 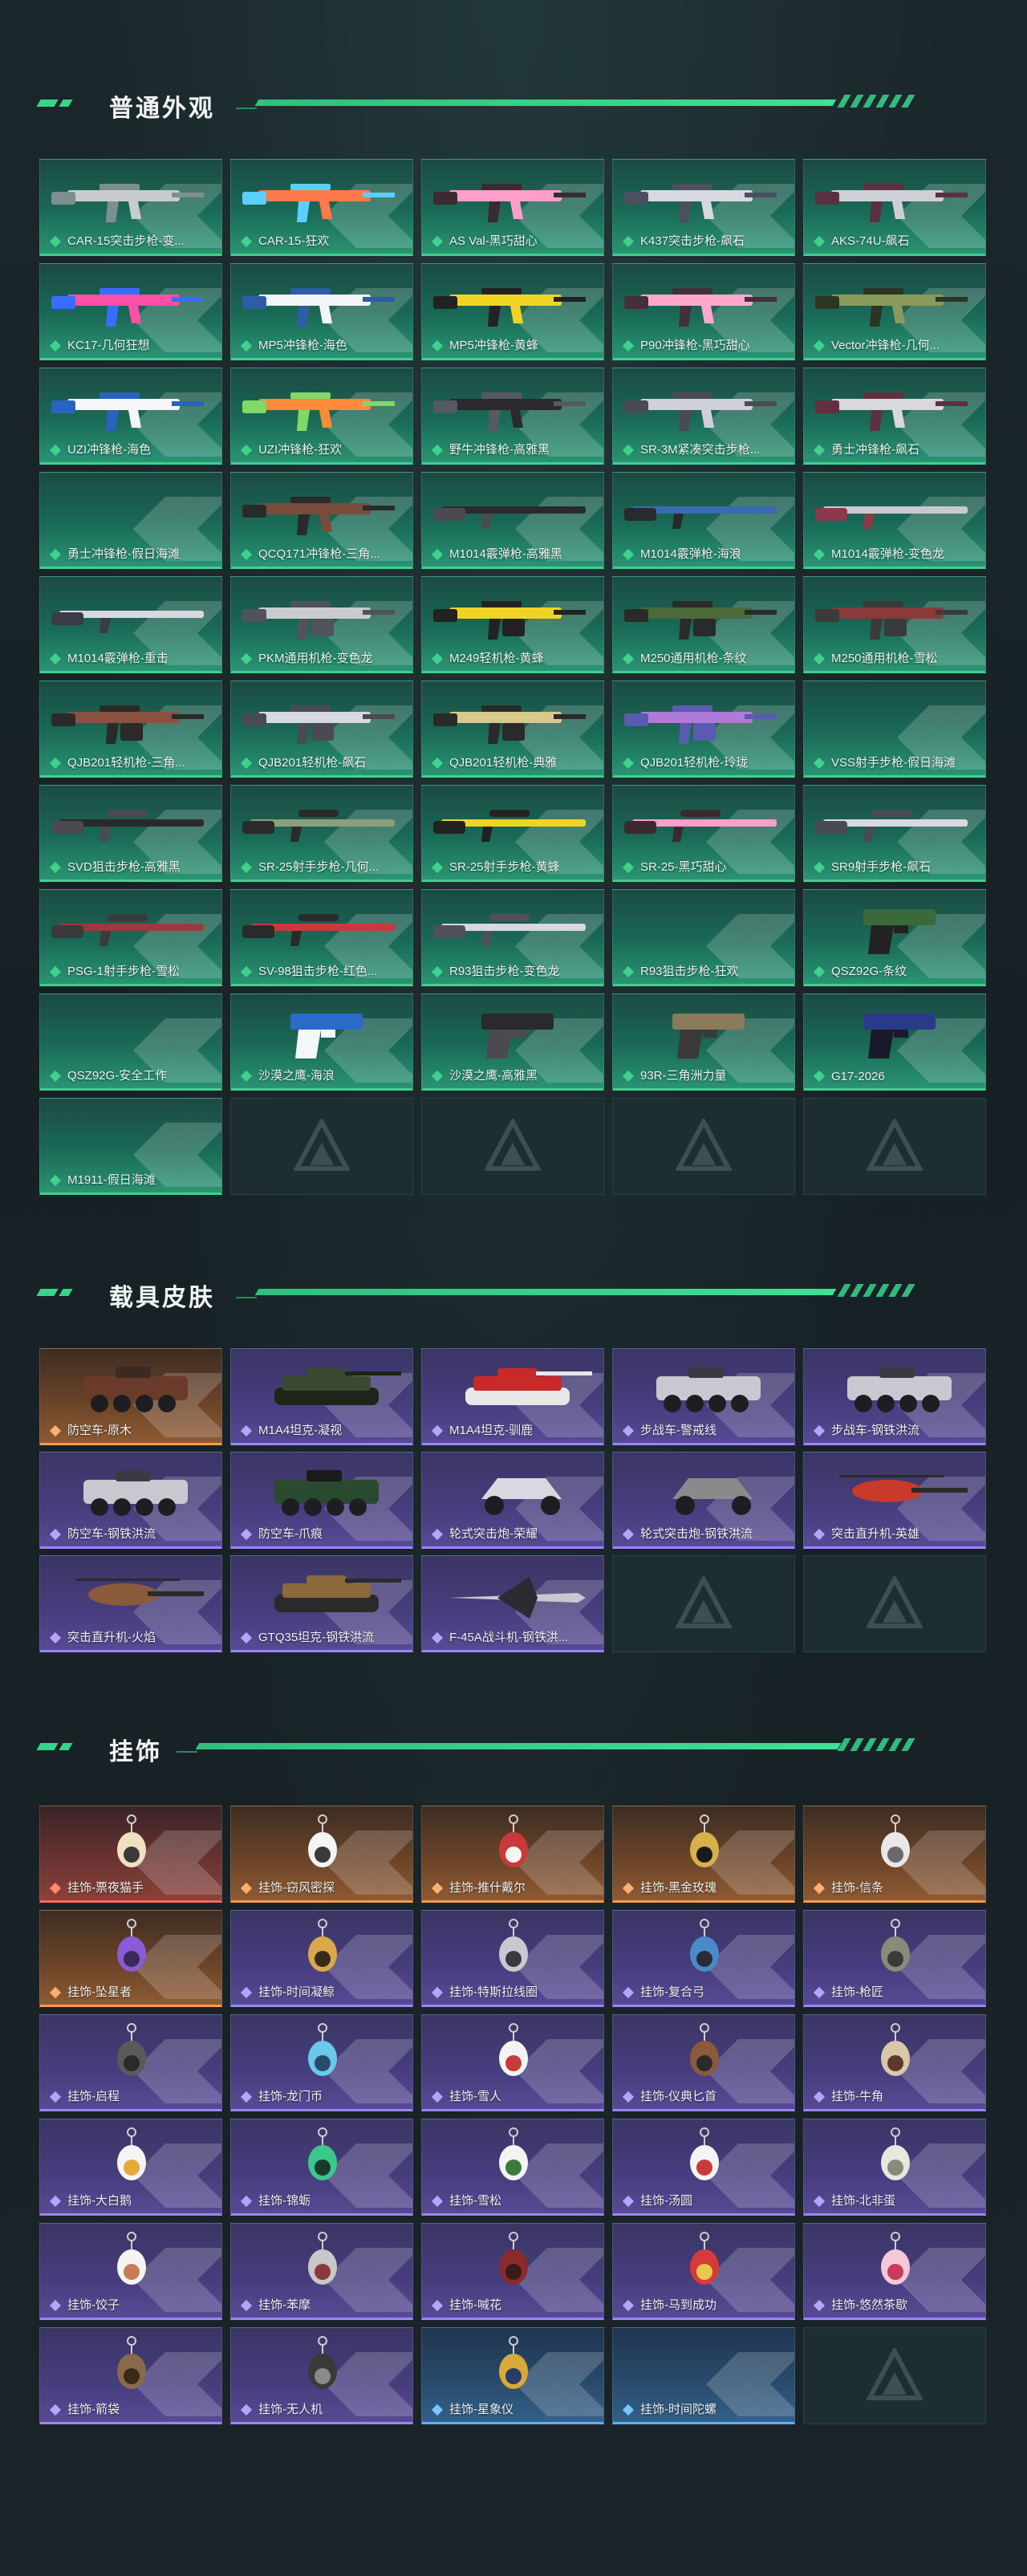 What do you see at coordinates (895, 520) in the screenshot?
I see `item-card: M1014霰弹枪-变色龙` at bounding box center [895, 520].